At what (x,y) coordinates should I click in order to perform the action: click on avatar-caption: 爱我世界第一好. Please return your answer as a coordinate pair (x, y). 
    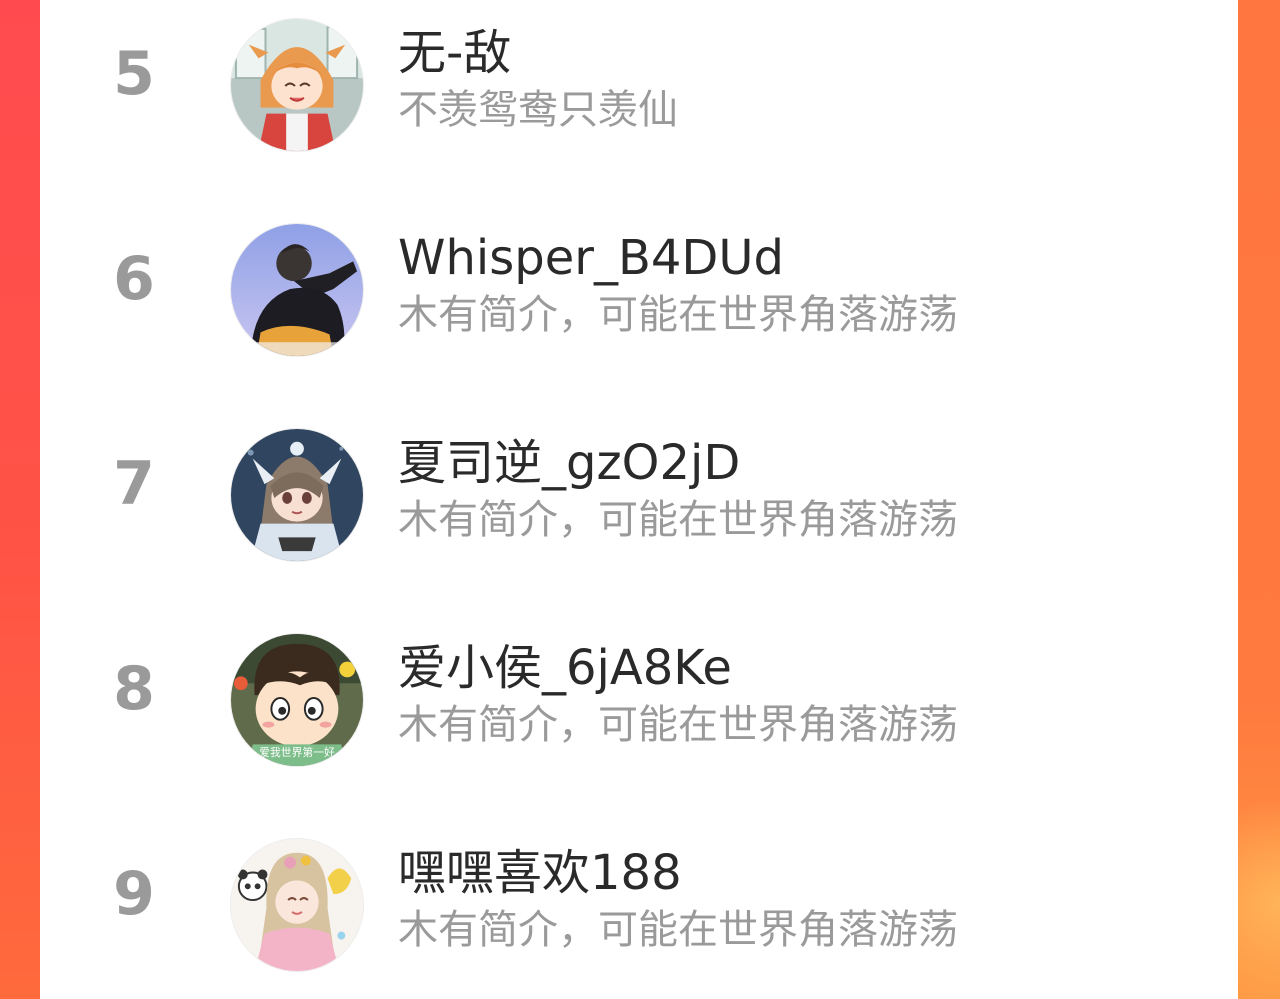
    Looking at the image, I should click on (297, 752).